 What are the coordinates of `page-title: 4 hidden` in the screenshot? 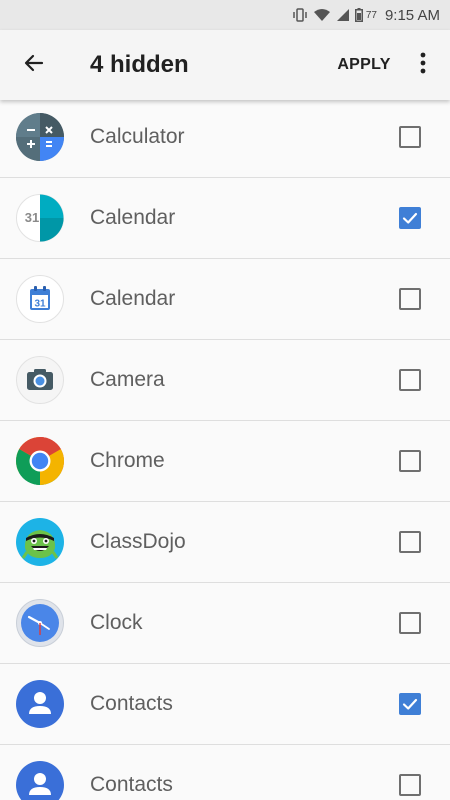 It's located at (139, 64).